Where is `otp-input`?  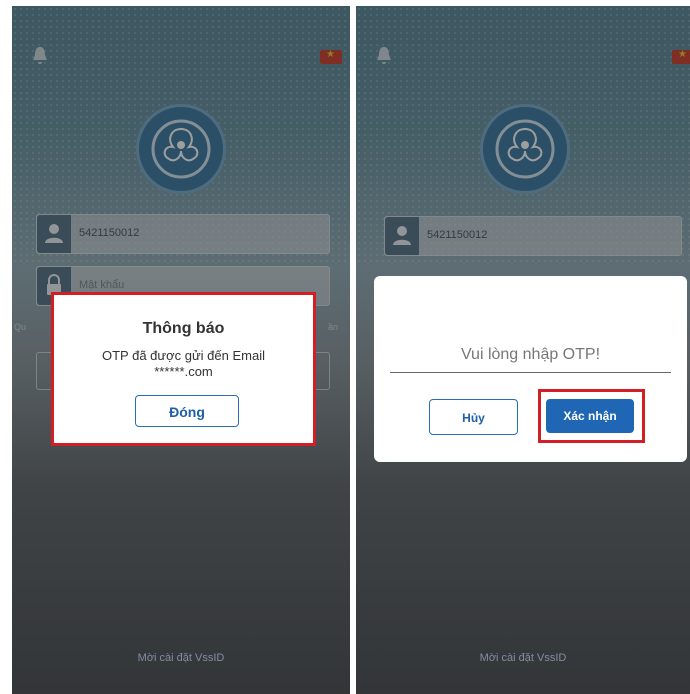 otp-input is located at coordinates (530, 355).